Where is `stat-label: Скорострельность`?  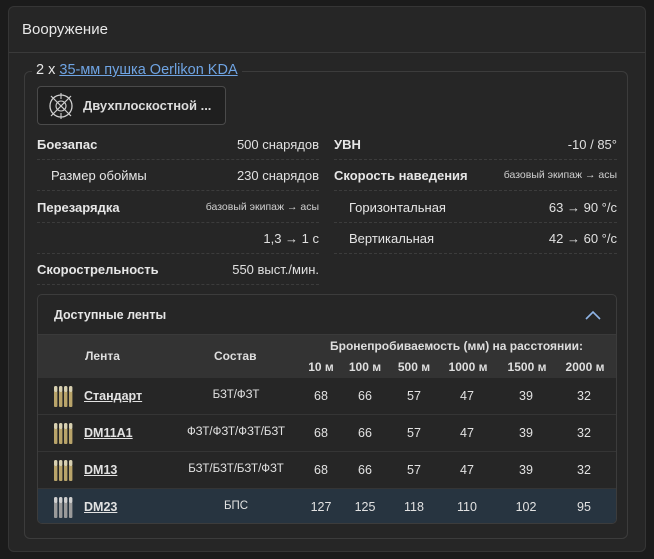 stat-label: Скорострельность is located at coordinates (98, 269).